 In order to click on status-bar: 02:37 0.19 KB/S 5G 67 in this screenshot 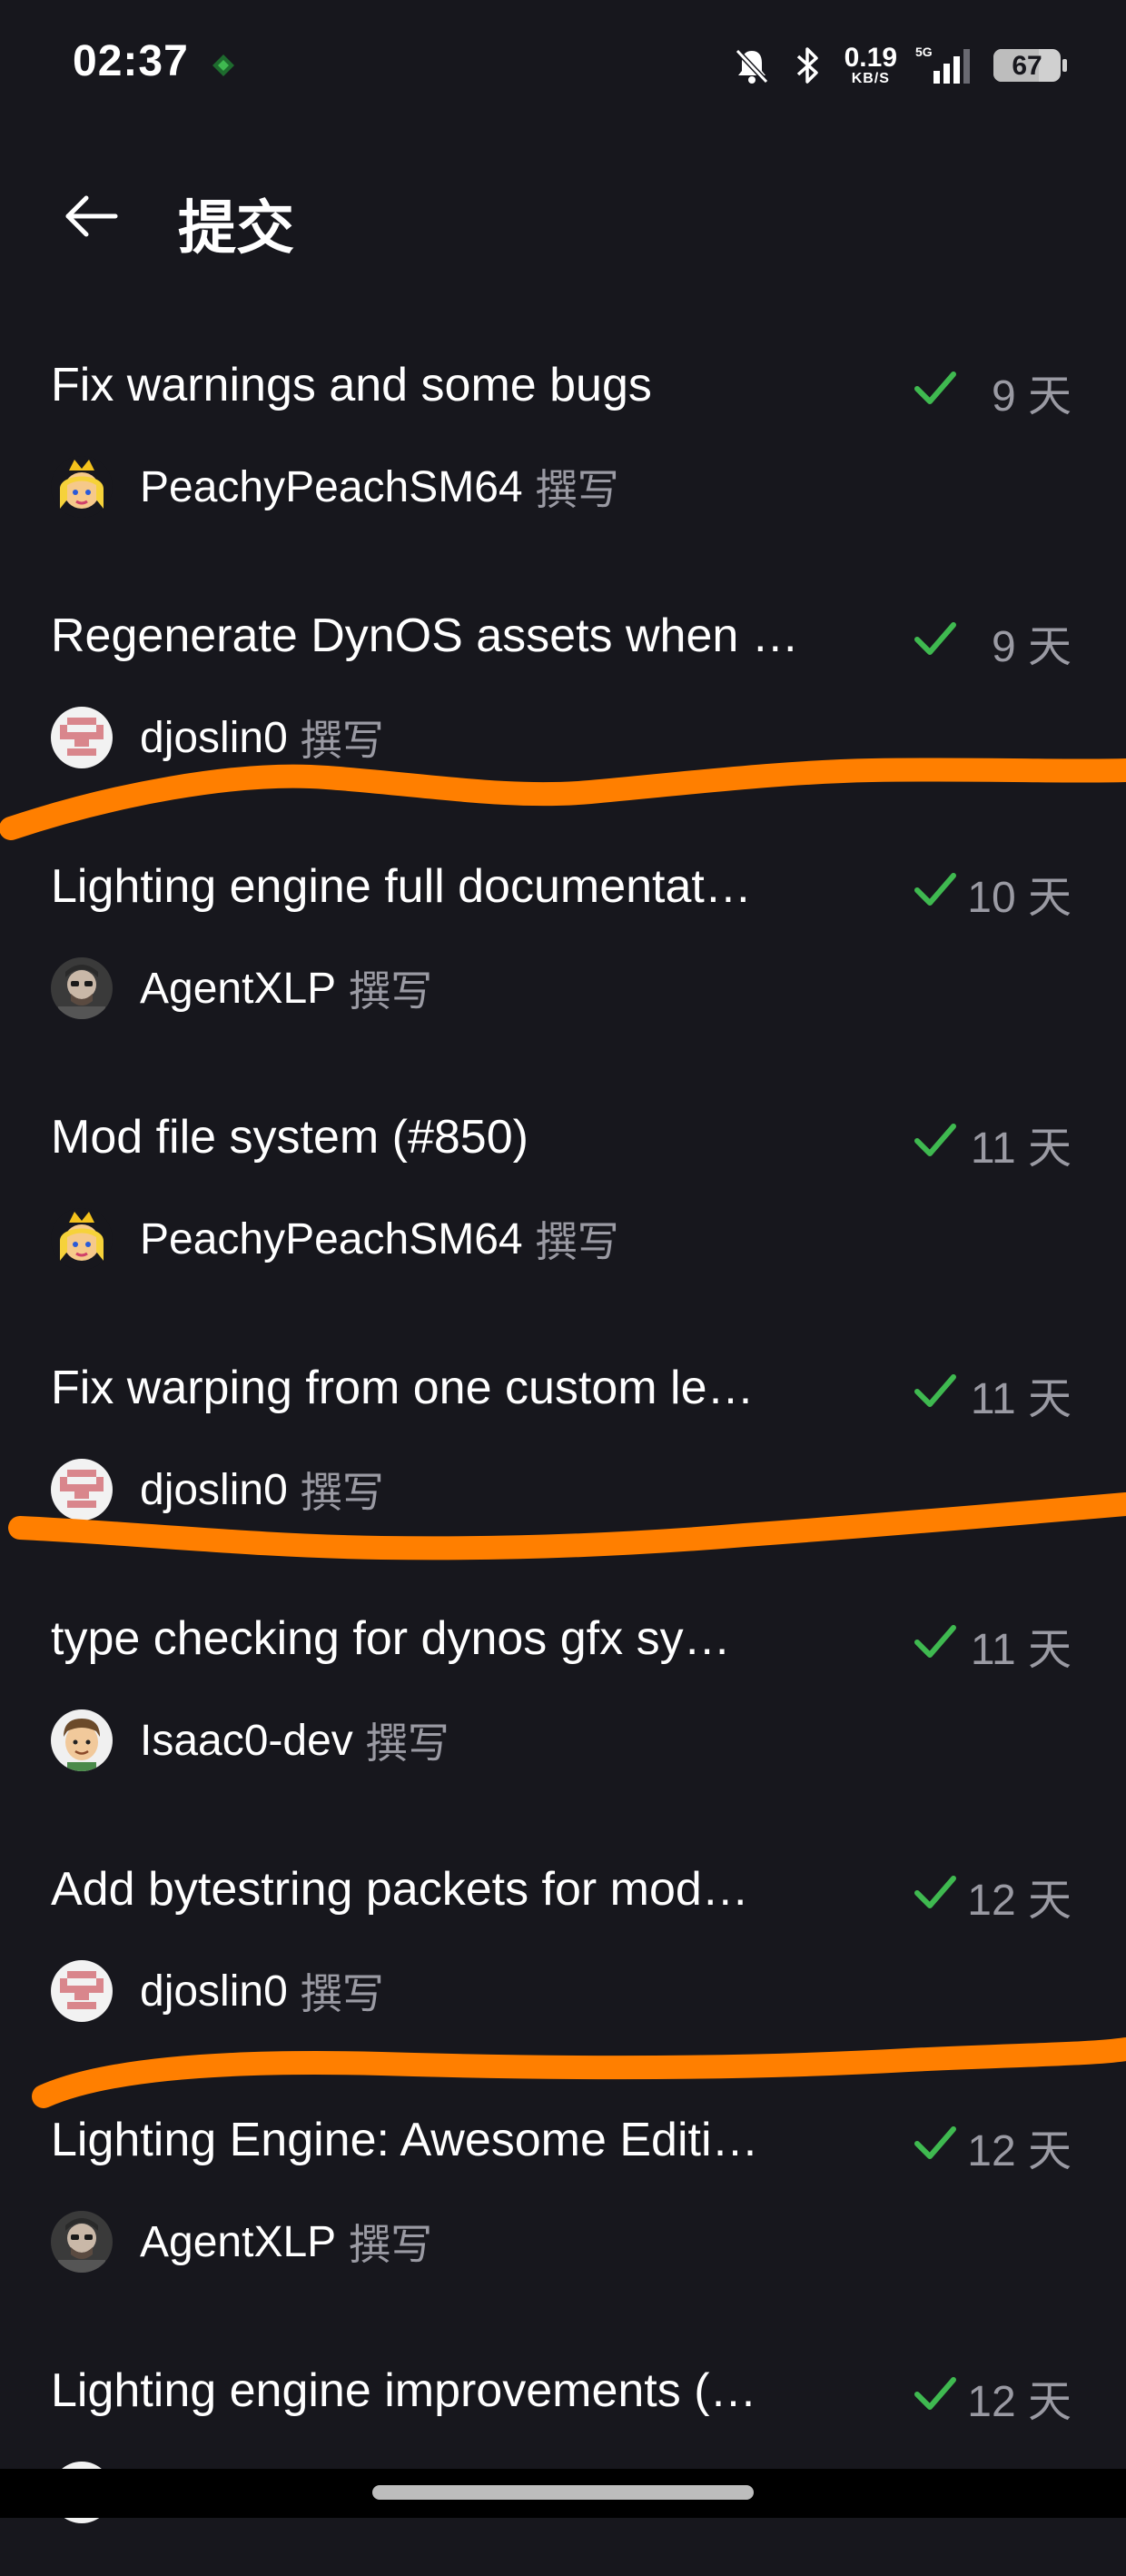, I will do `click(563, 68)`.